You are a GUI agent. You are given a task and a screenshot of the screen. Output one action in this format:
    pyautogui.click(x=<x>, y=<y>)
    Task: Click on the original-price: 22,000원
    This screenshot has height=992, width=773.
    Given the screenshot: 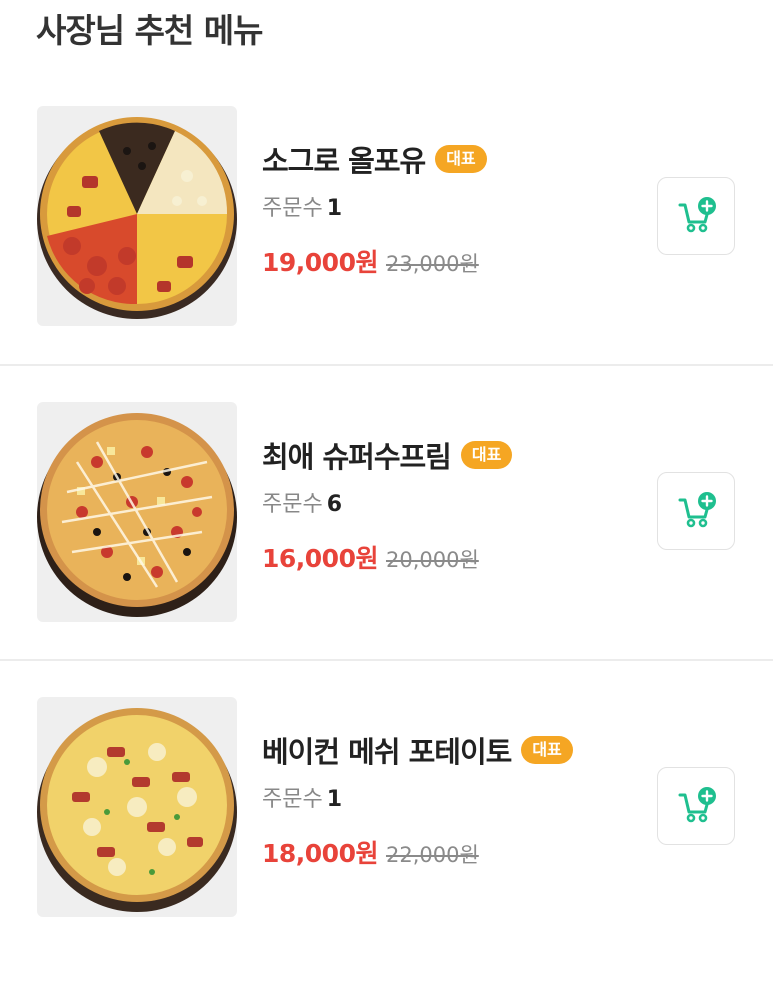 What is the action you would take?
    pyautogui.click(x=432, y=855)
    